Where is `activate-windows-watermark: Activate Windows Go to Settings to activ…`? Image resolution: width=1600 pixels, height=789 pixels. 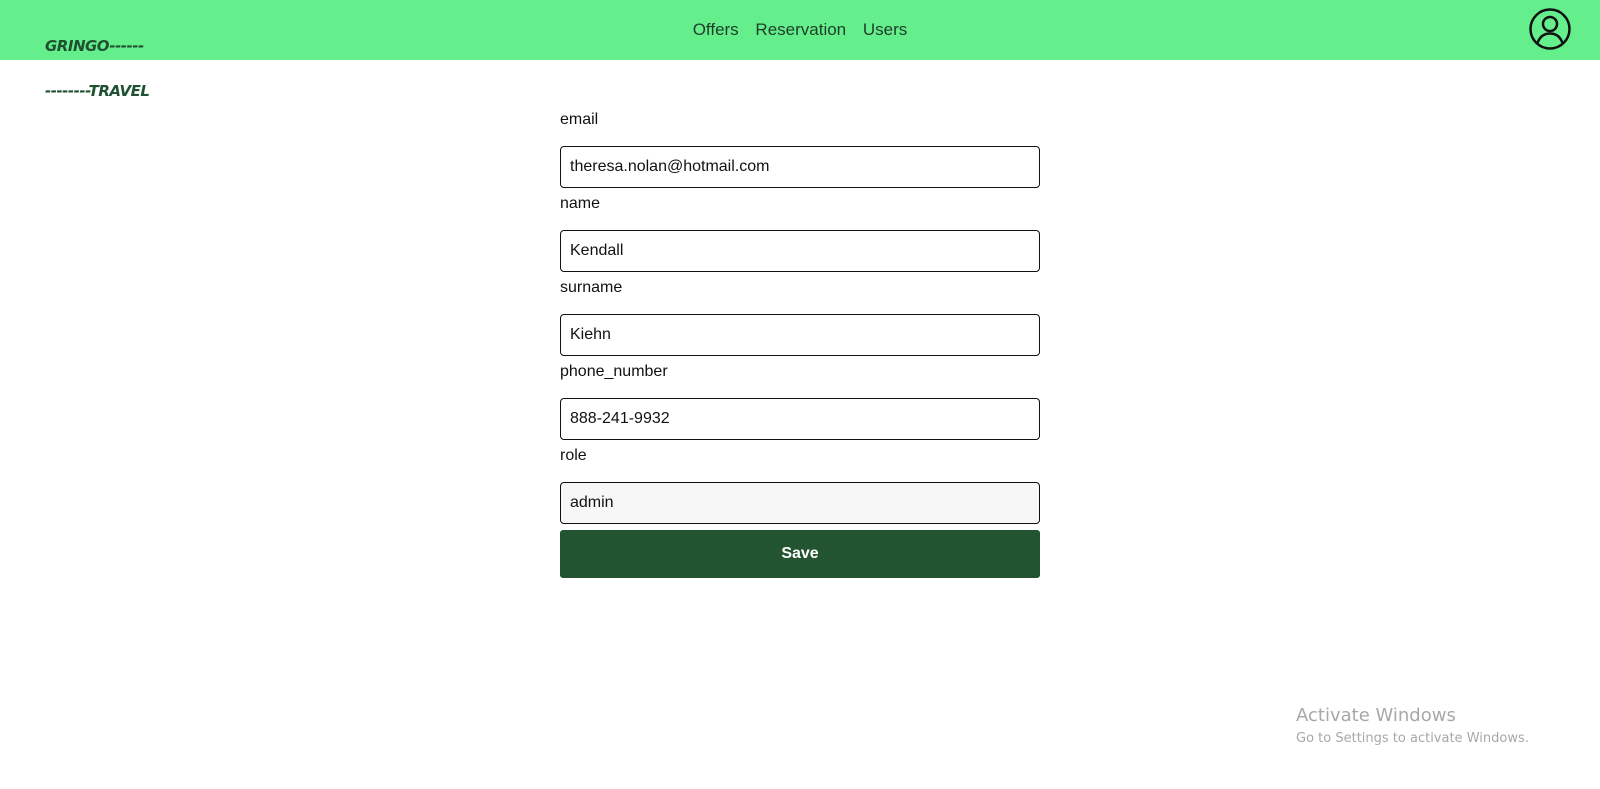
activate-windows-watermark: Activate Windows Go to Settings to activ… is located at coordinates (1412, 727).